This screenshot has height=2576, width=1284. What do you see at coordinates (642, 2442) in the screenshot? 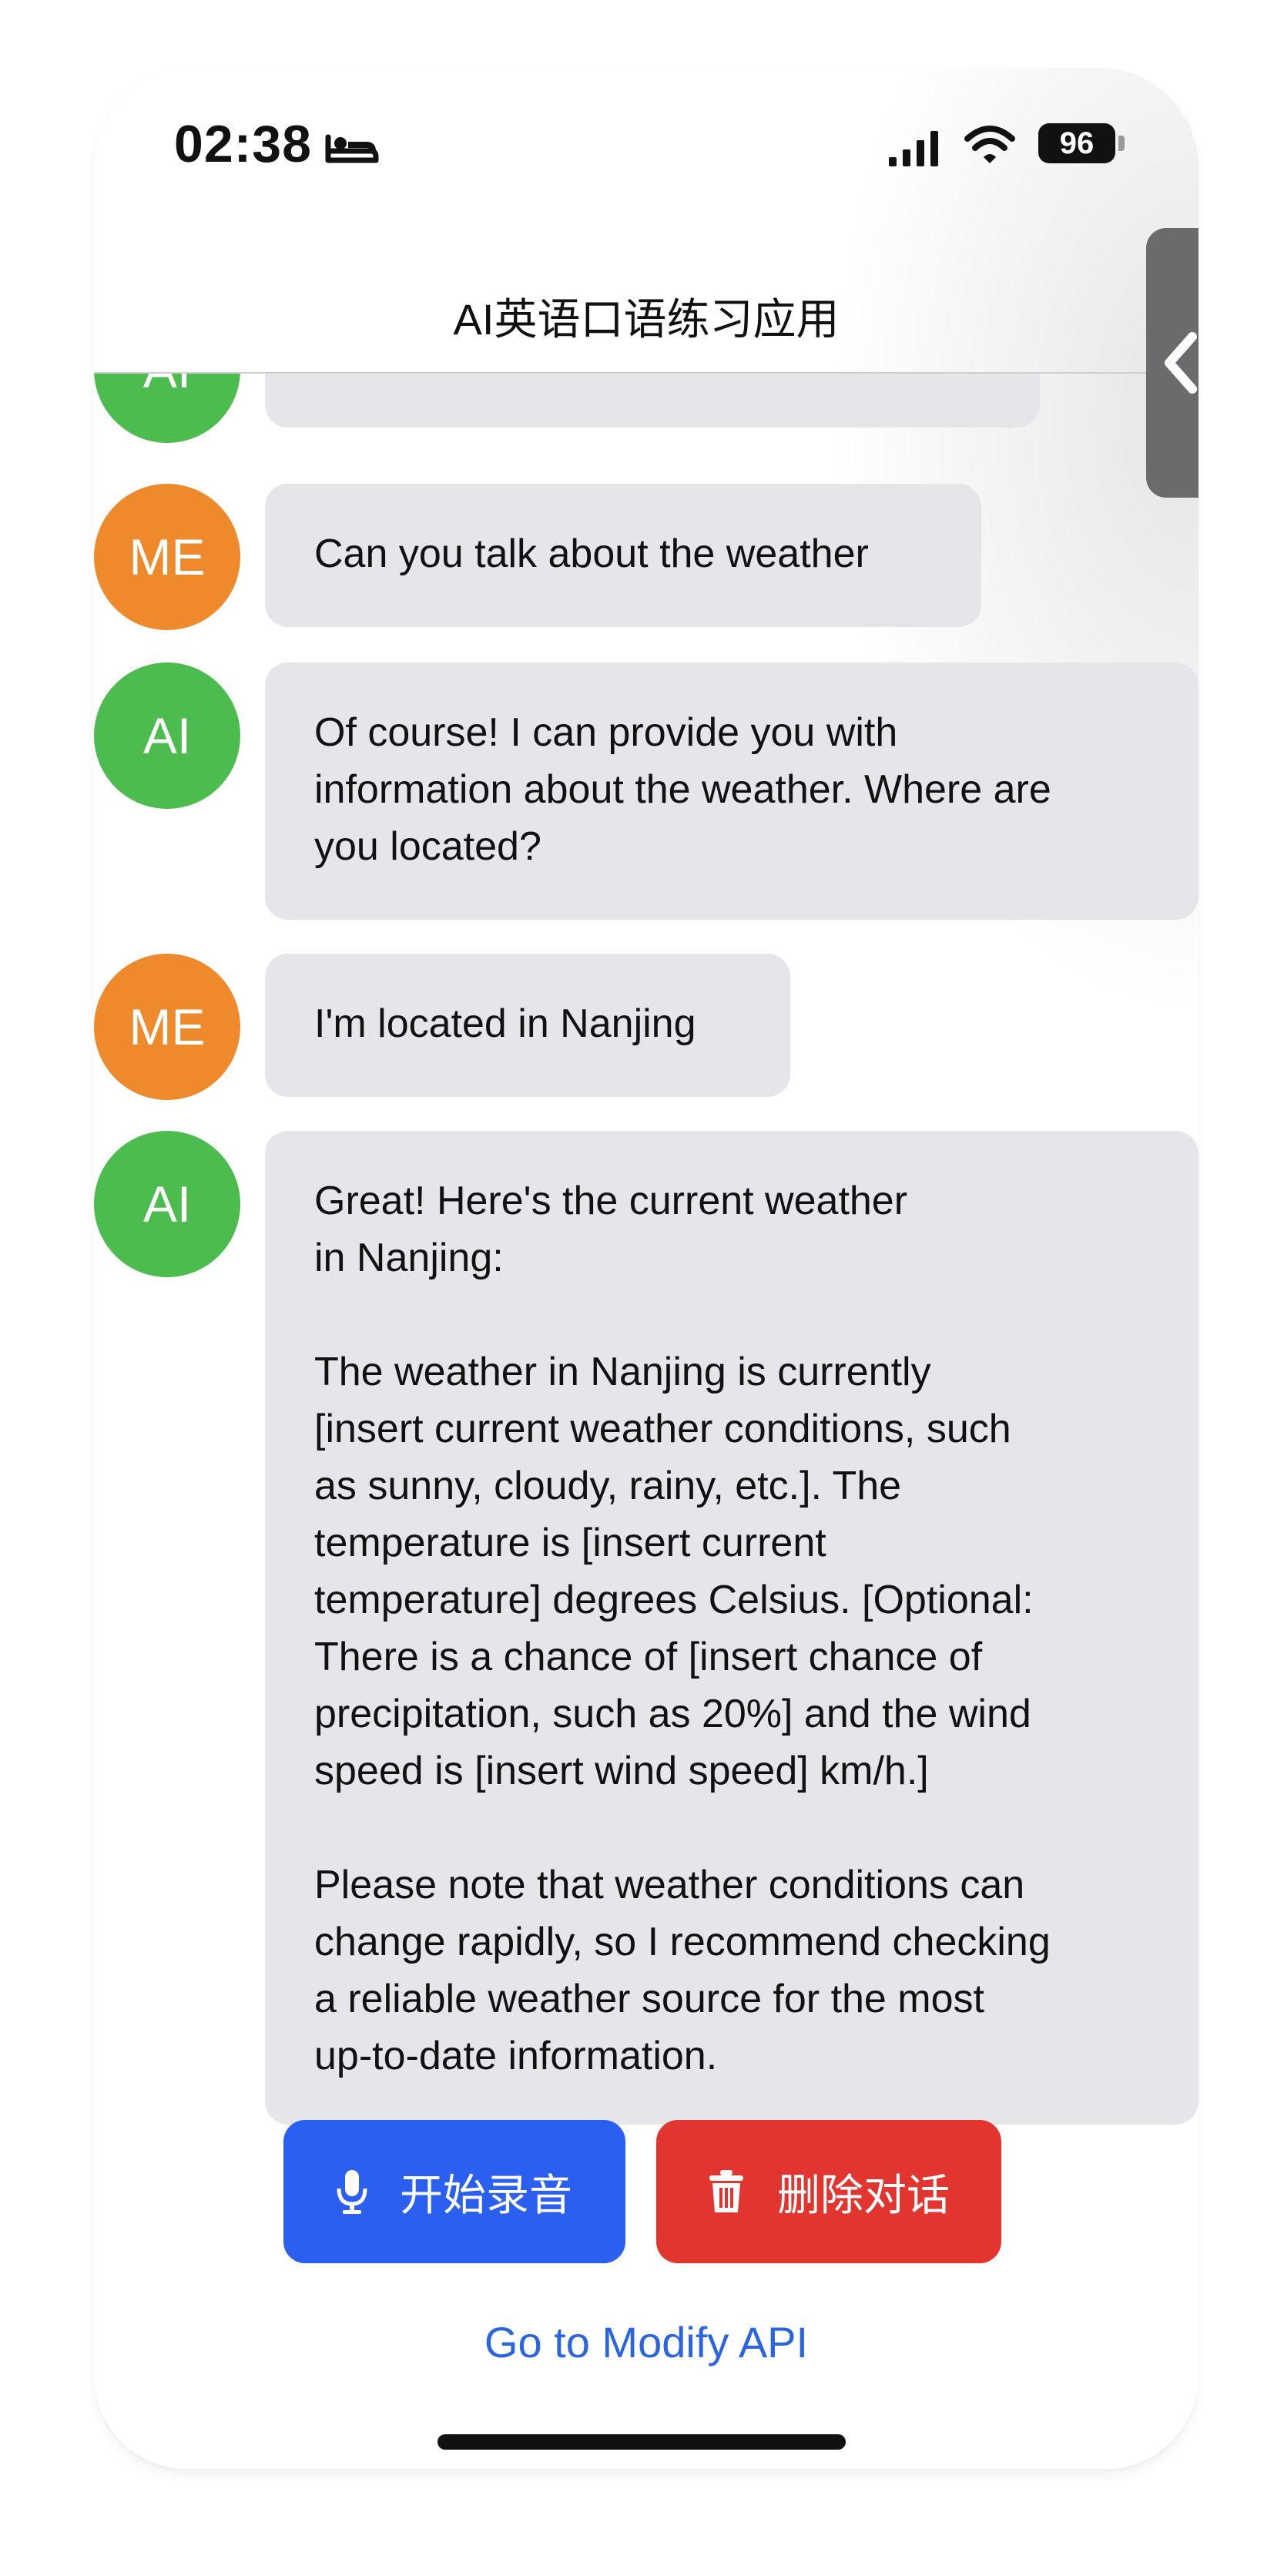
I see `home-indicator` at bounding box center [642, 2442].